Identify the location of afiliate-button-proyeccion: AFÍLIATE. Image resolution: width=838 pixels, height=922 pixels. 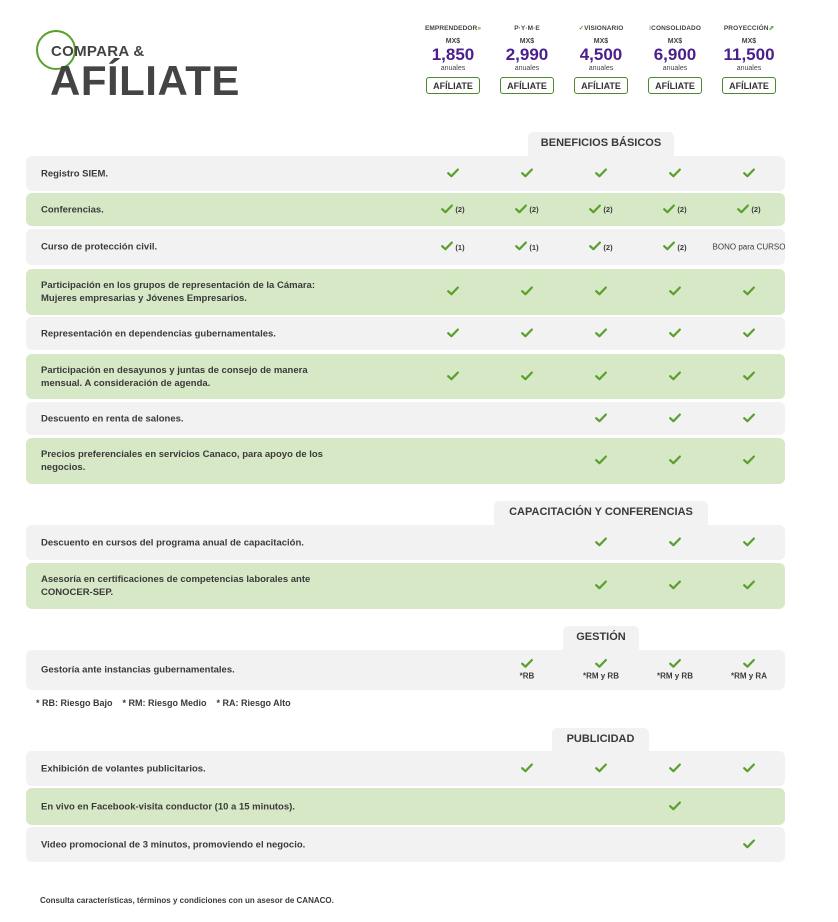
(749, 85).